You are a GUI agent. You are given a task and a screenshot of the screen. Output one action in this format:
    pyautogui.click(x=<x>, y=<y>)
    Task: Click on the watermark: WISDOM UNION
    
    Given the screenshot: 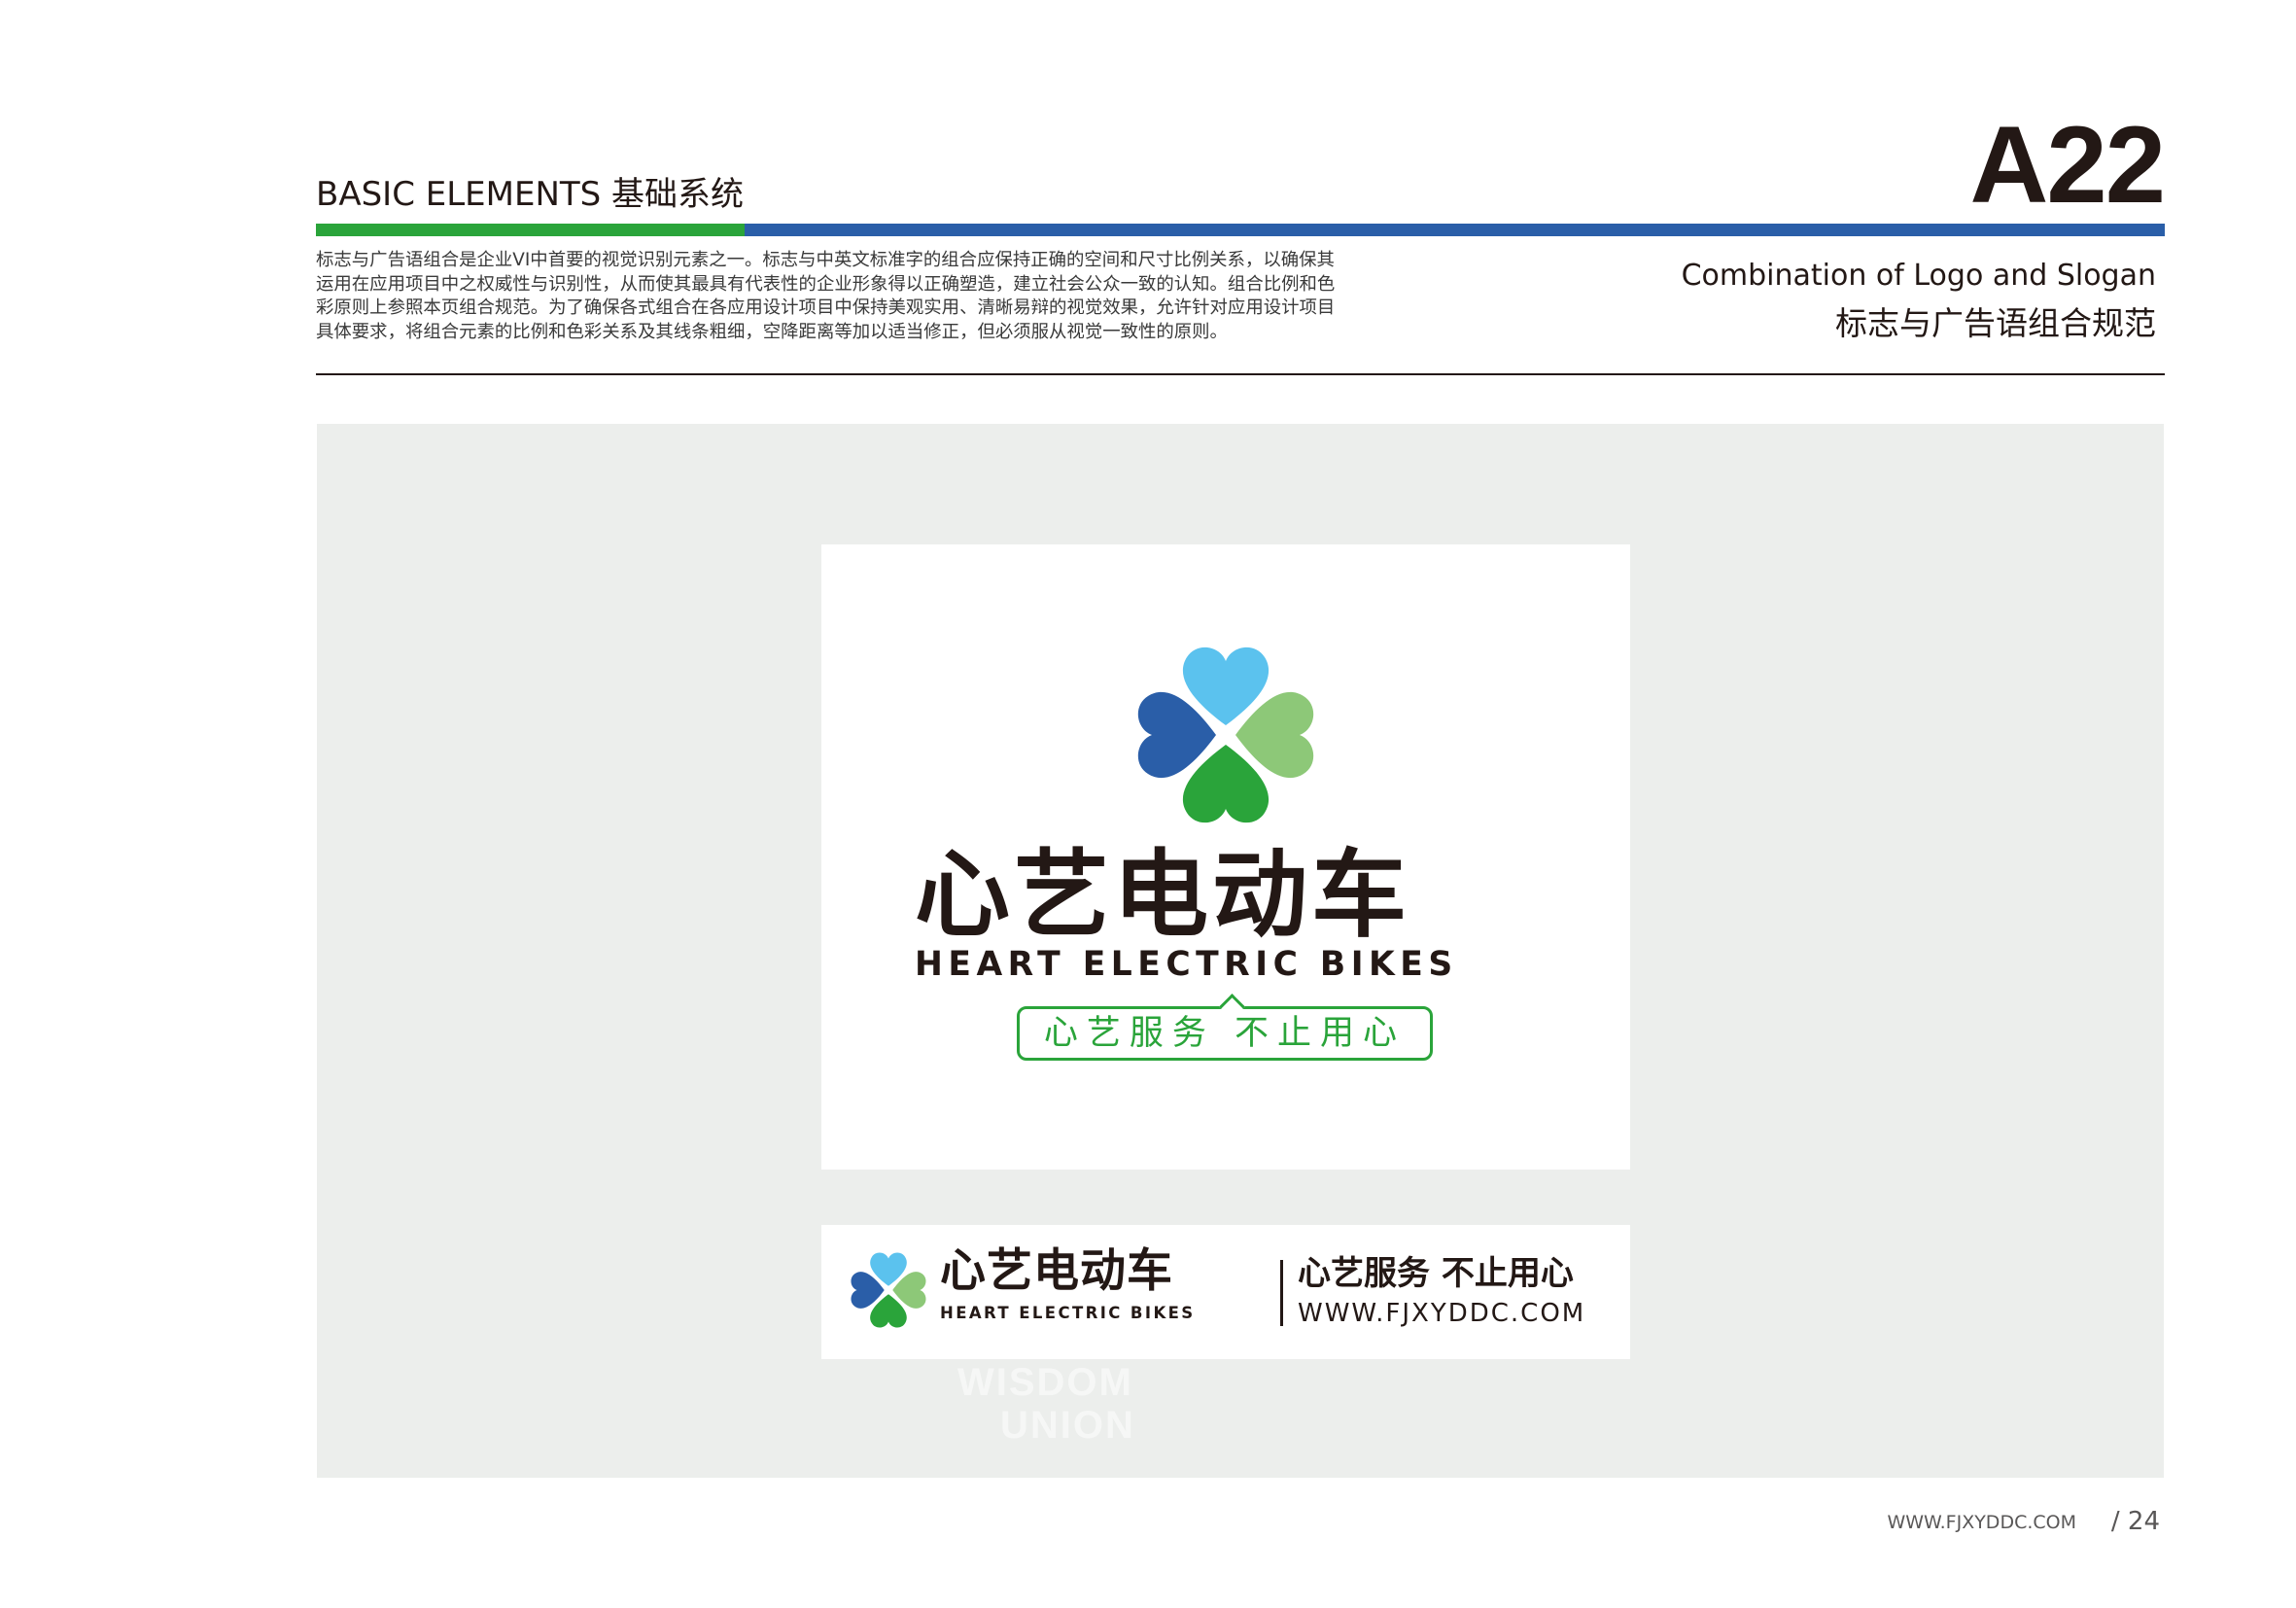 What is the action you would take?
    pyautogui.click(x=1161, y=1405)
    